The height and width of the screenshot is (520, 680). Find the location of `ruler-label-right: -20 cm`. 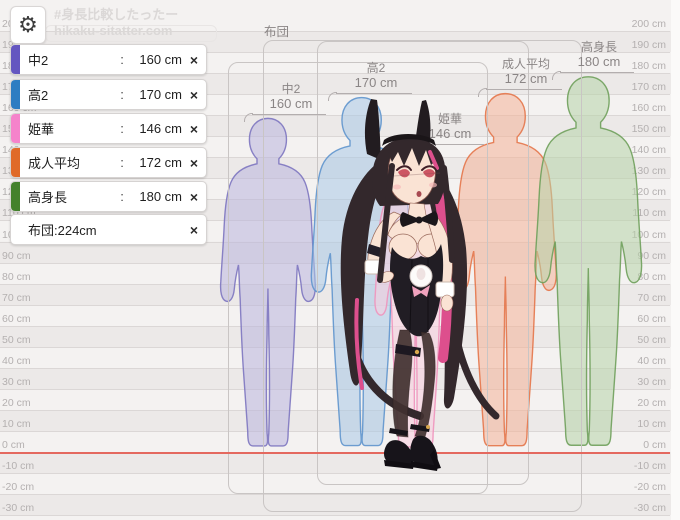

ruler-label-right: -20 cm is located at coordinates (649, 487).